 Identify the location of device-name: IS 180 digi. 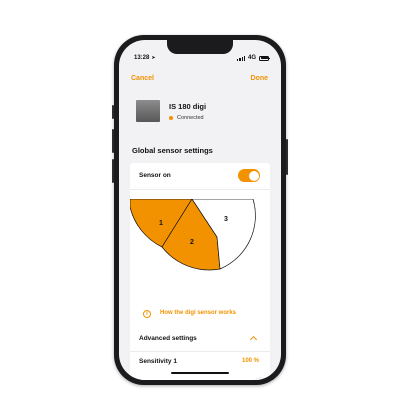
(188, 106).